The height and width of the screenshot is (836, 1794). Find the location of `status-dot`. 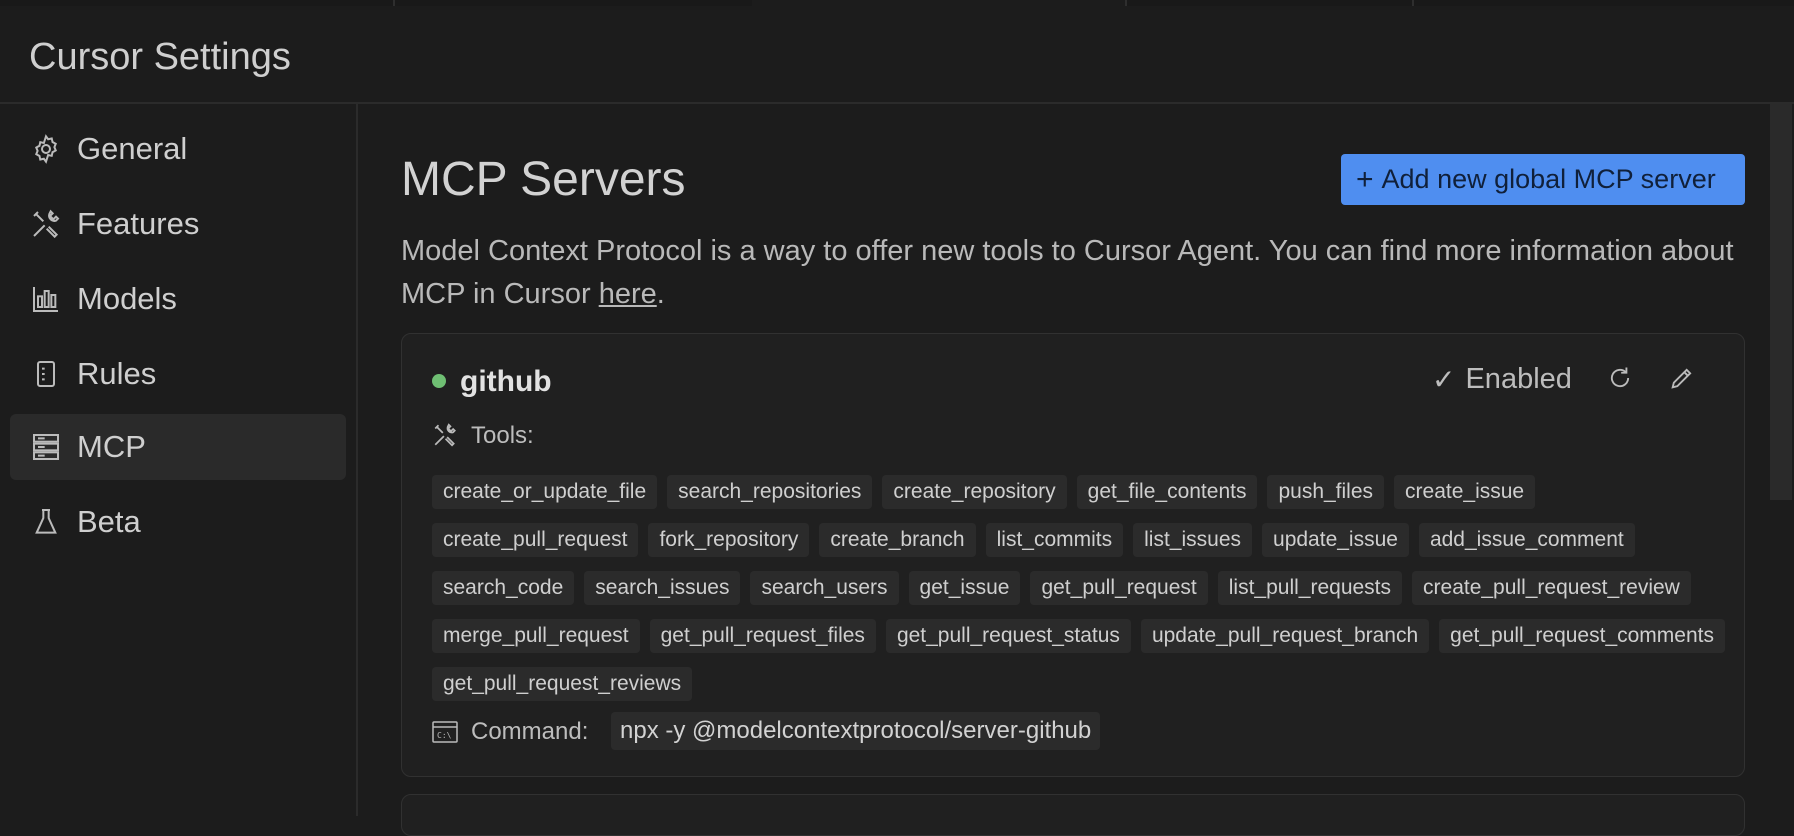

status-dot is located at coordinates (439, 381).